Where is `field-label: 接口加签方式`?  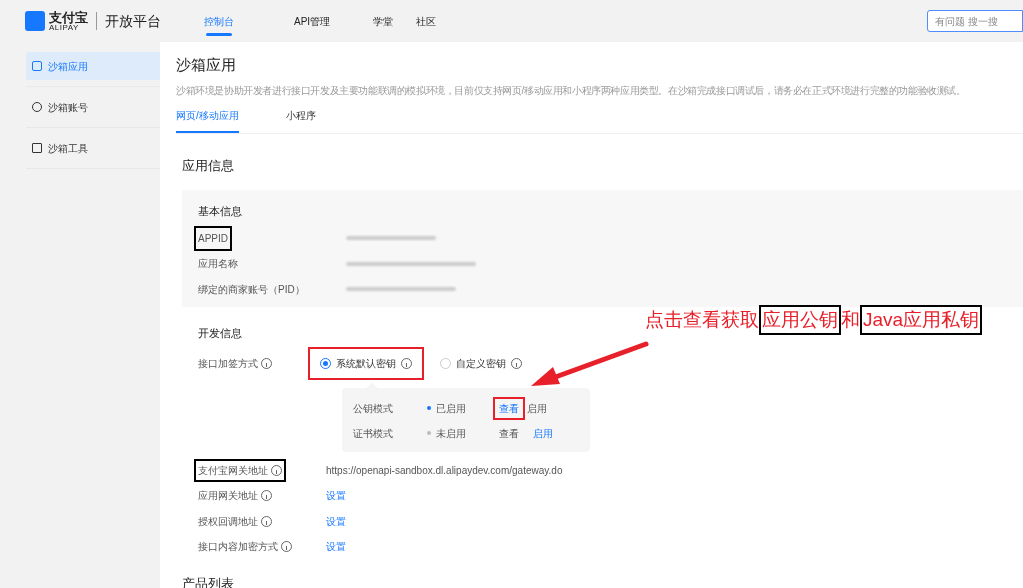
field-label: 接口加签方式 is located at coordinates (228, 363).